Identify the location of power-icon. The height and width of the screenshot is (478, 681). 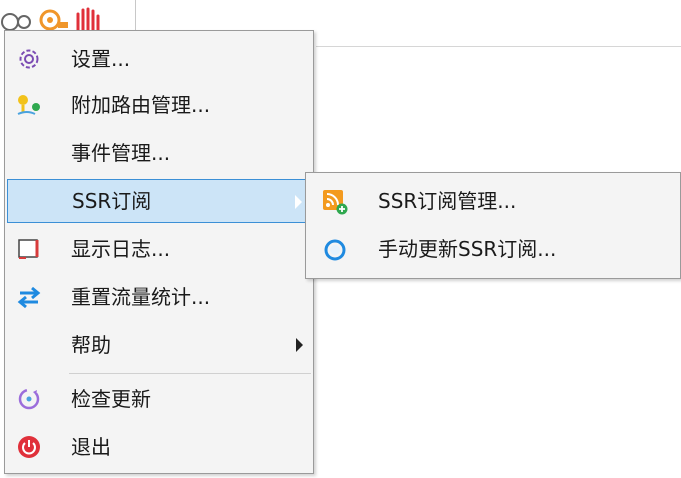
(29, 447).